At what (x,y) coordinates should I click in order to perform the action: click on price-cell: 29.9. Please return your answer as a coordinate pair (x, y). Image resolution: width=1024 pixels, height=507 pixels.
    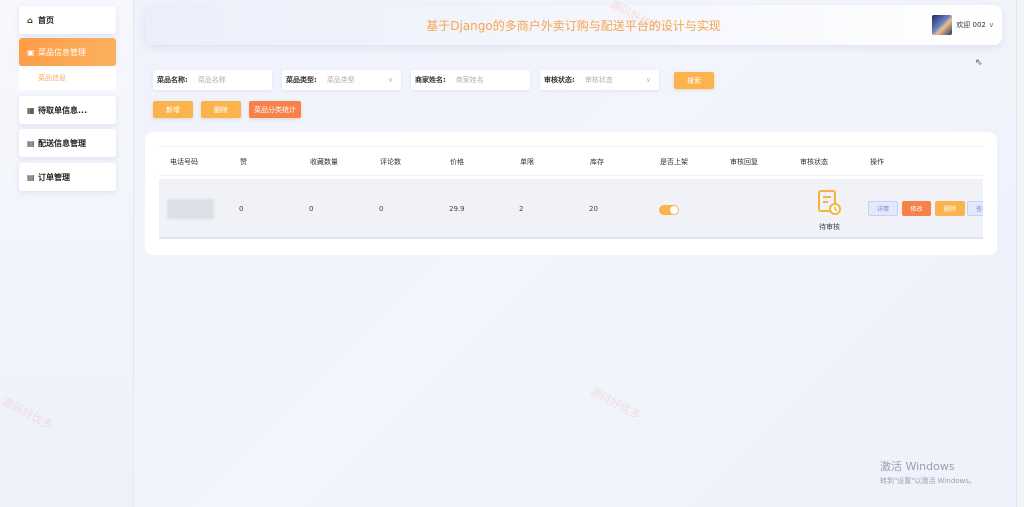
    Looking at the image, I should click on (457, 209).